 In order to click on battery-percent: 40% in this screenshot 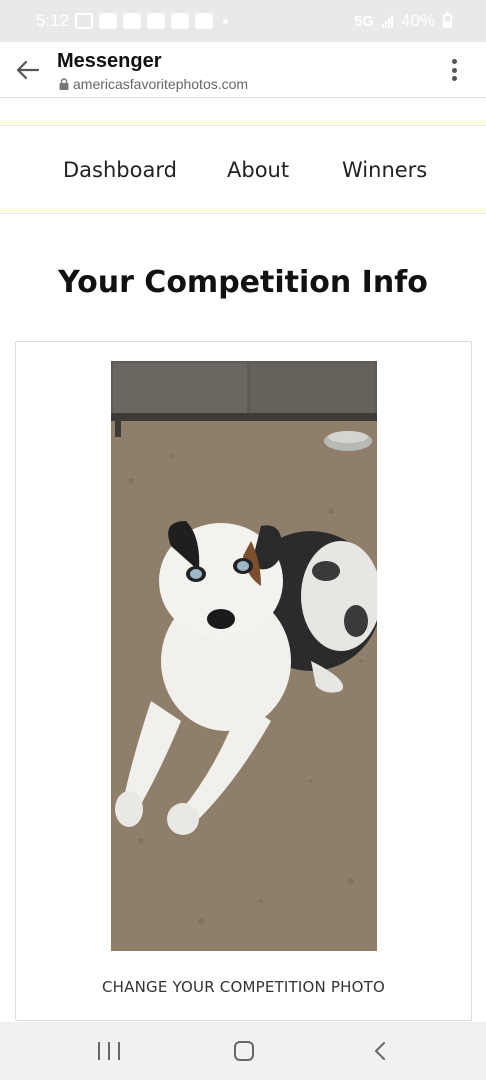, I will do `click(417, 20)`.